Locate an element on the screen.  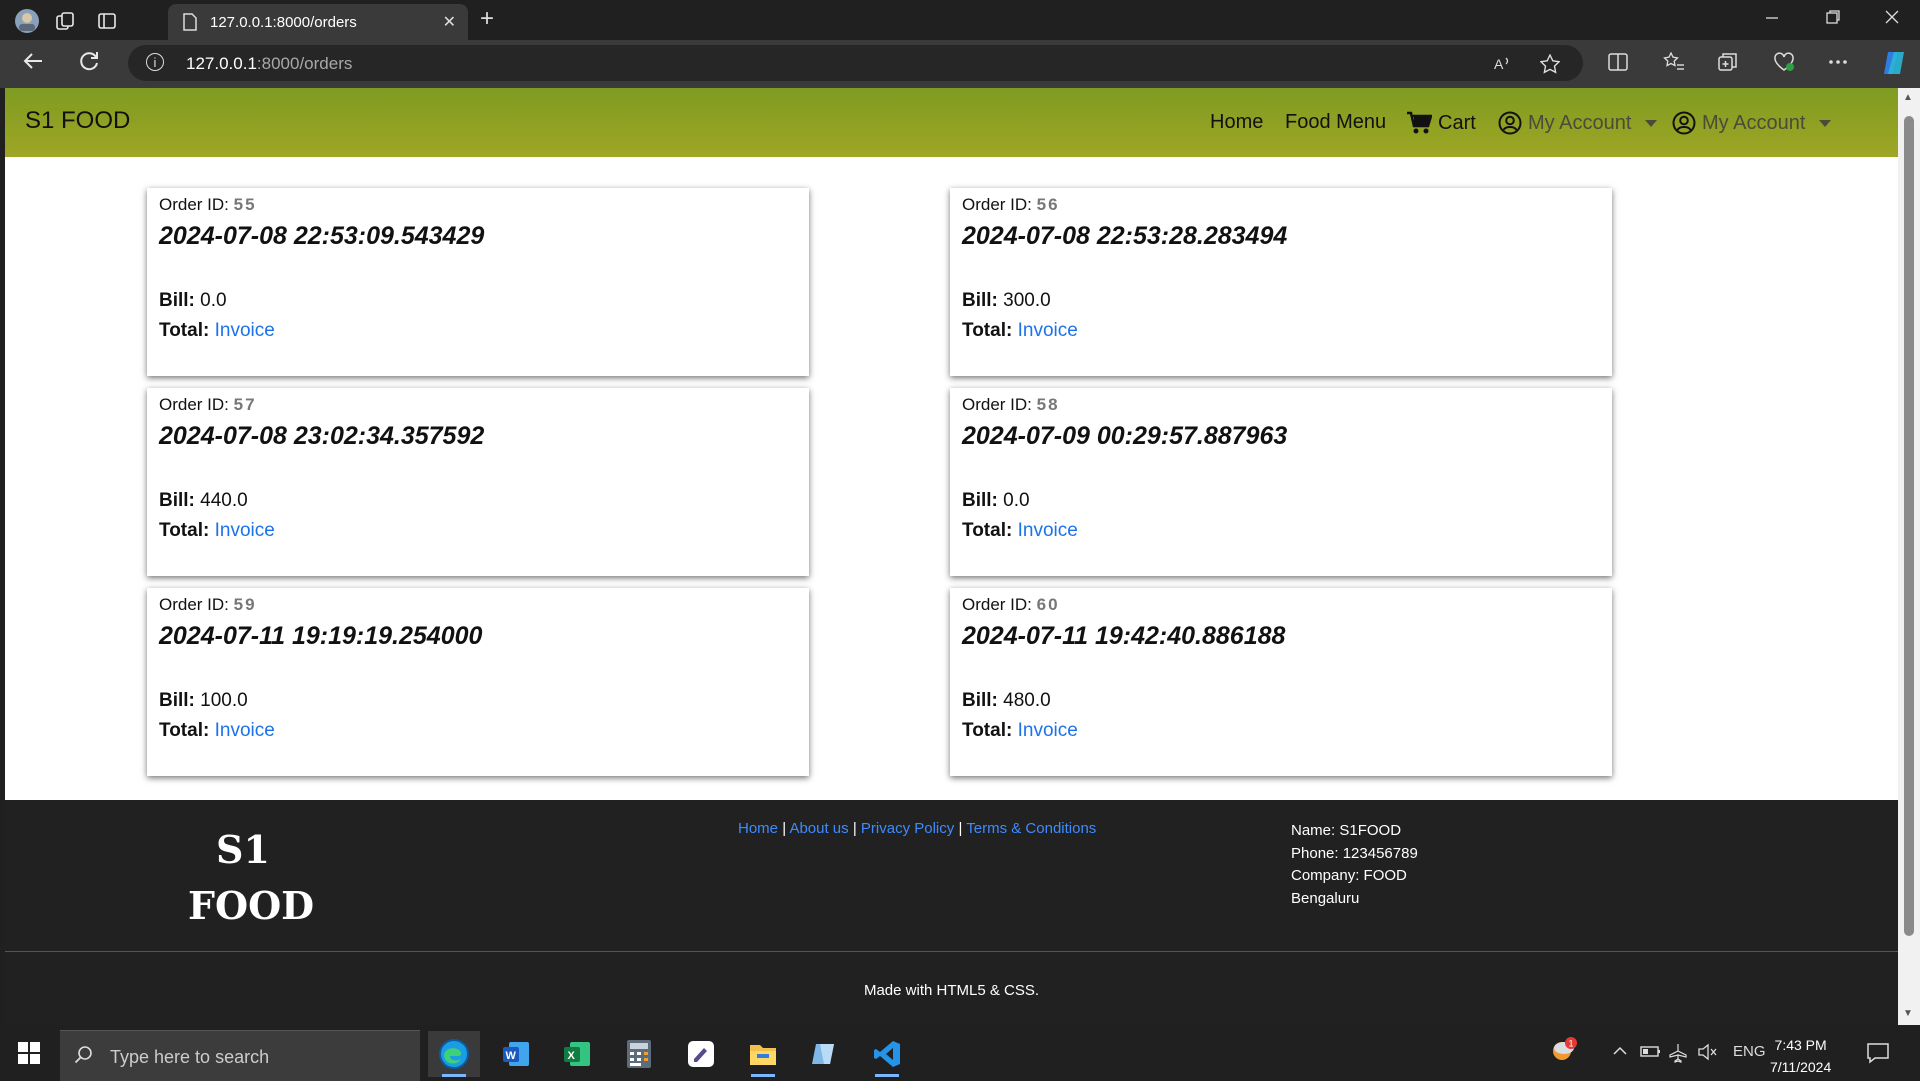
page-scrollbar: ▲ ▼ is located at coordinates (1909, 556).